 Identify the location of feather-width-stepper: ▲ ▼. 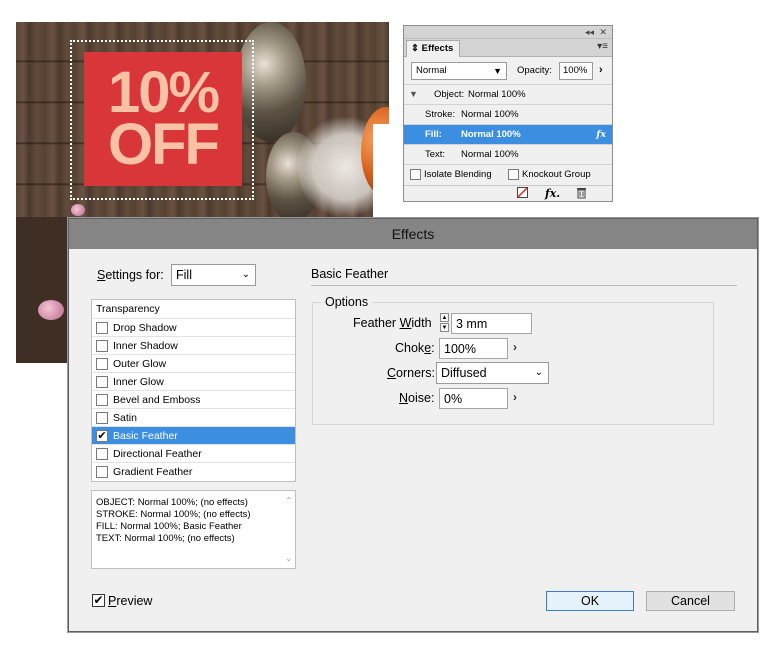
(444, 323).